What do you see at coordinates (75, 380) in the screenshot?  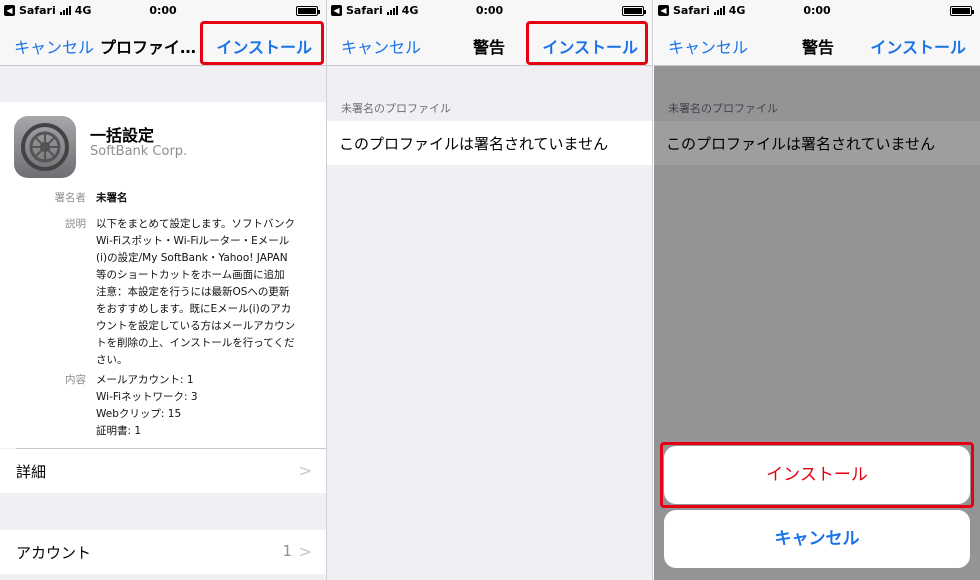 I see `contents-label: 内容` at bounding box center [75, 380].